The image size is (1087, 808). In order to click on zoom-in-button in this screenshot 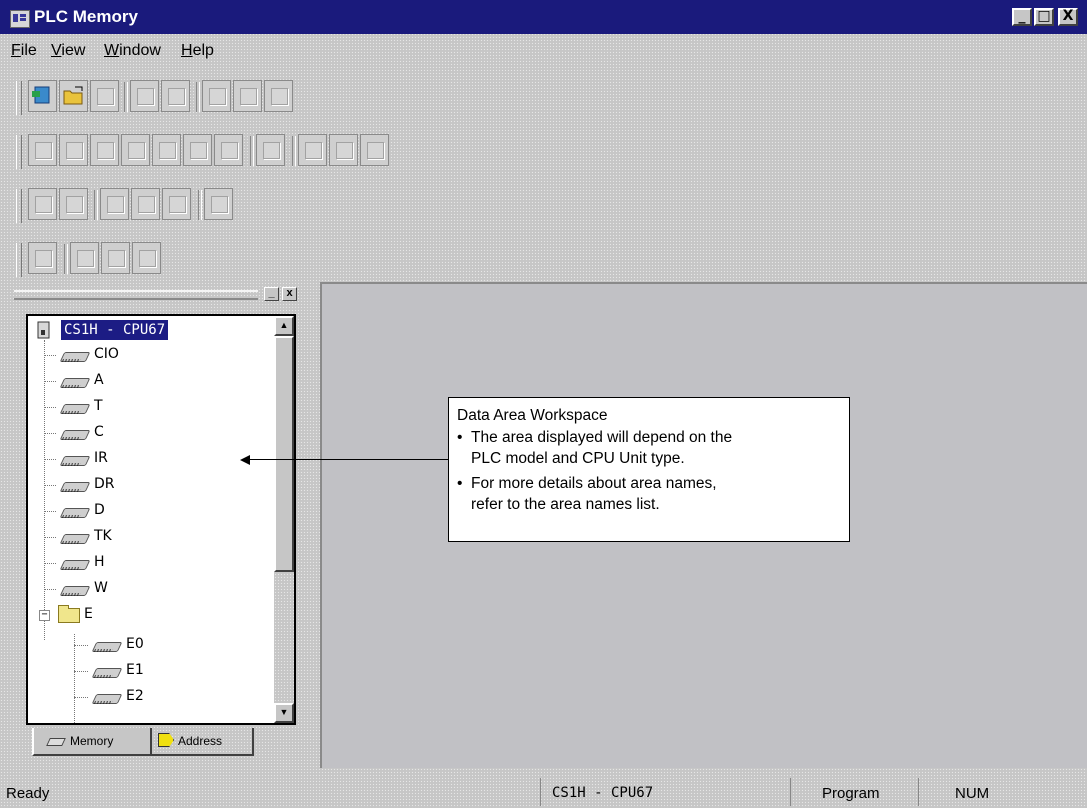, I will do `click(343, 150)`.